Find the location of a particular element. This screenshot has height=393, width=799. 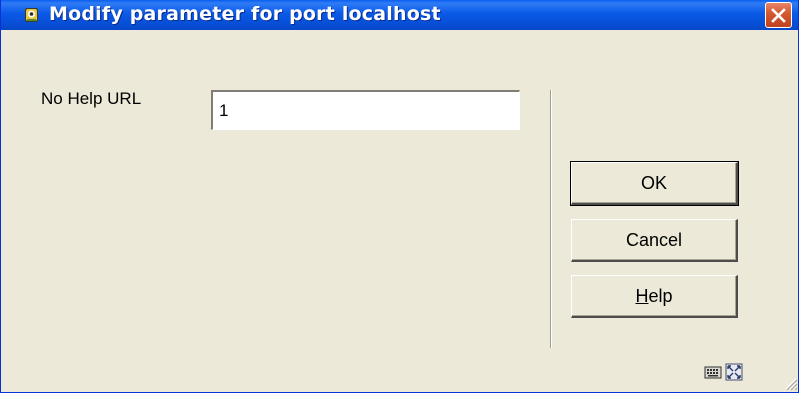

app-icon is located at coordinates (31, 15).